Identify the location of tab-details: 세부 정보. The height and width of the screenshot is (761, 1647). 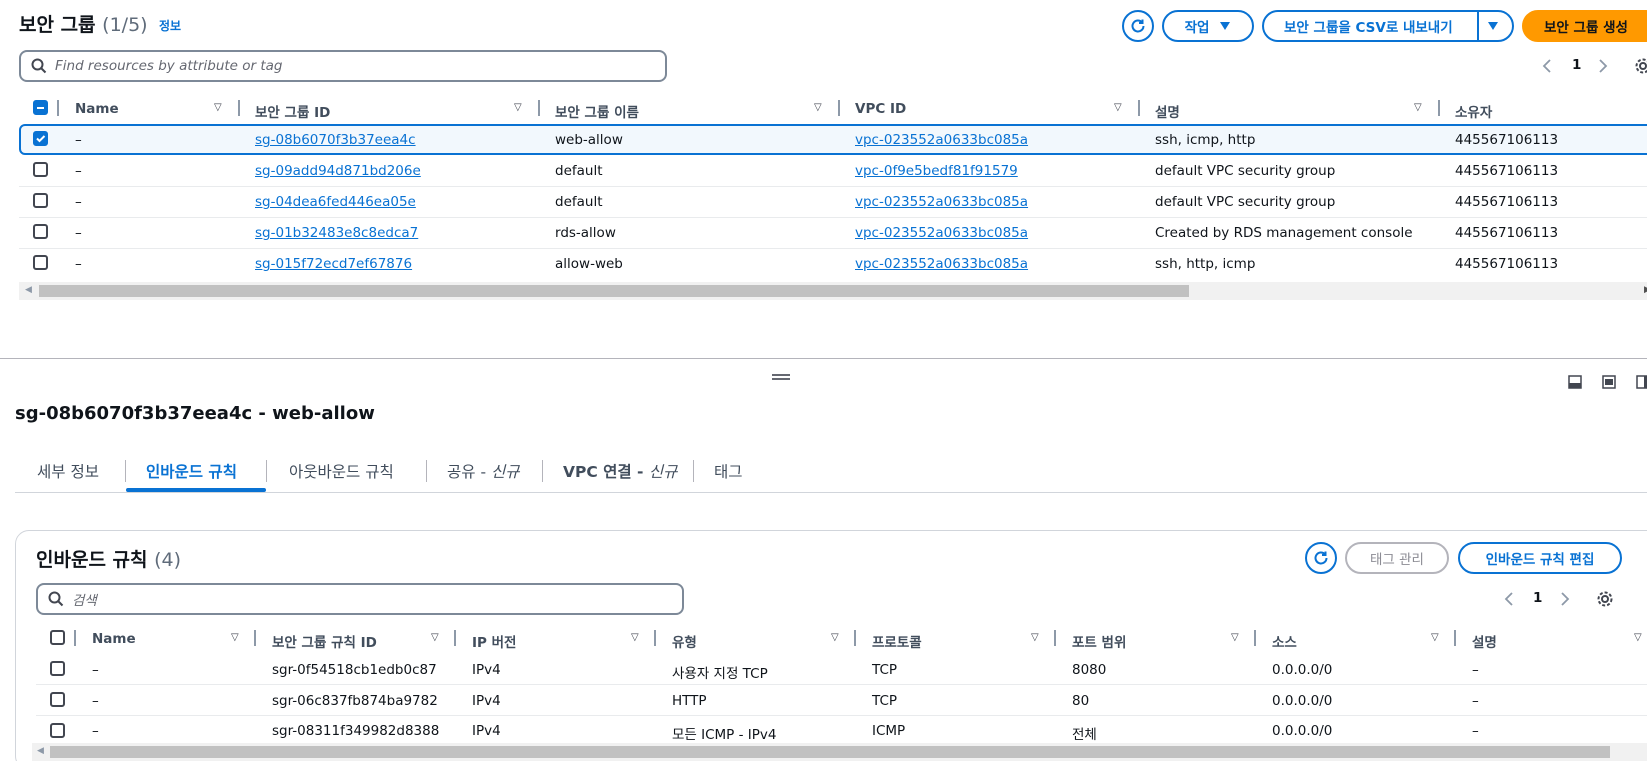
(68, 471).